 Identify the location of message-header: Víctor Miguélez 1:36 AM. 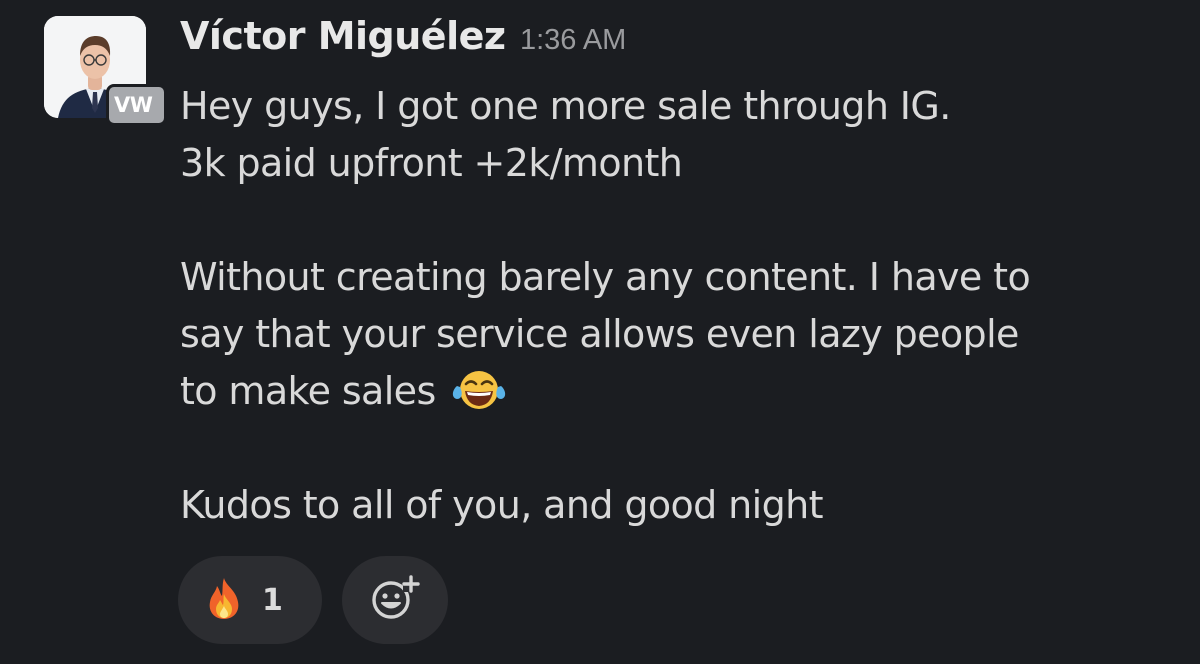
(403, 36).